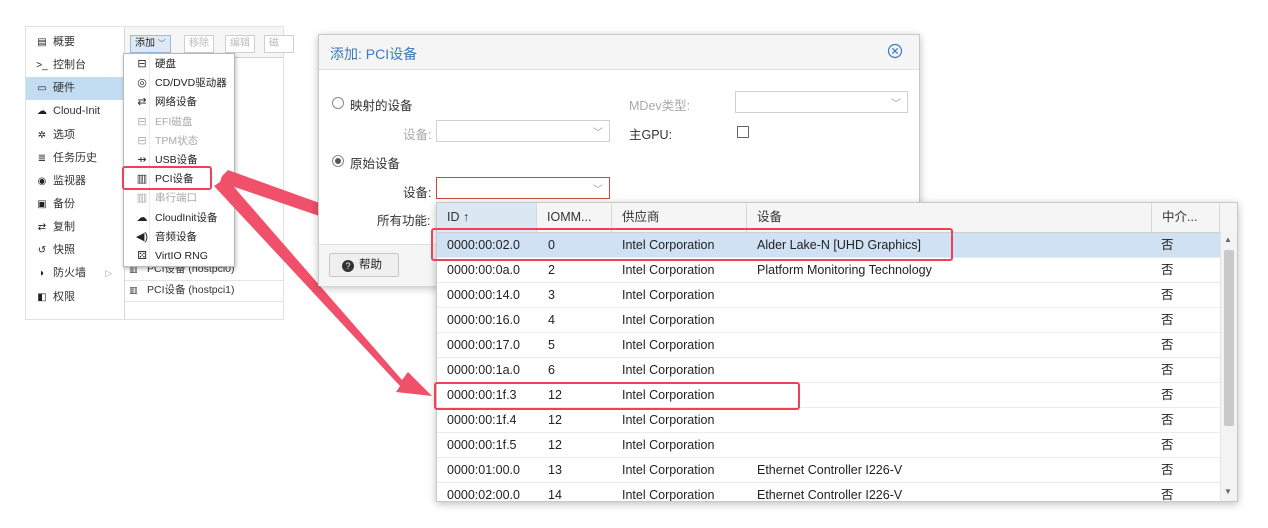 The height and width of the screenshot is (528, 1268). What do you see at coordinates (619, 52) in the screenshot?
I see `dialog-header: 添加: PCI设备` at bounding box center [619, 52].